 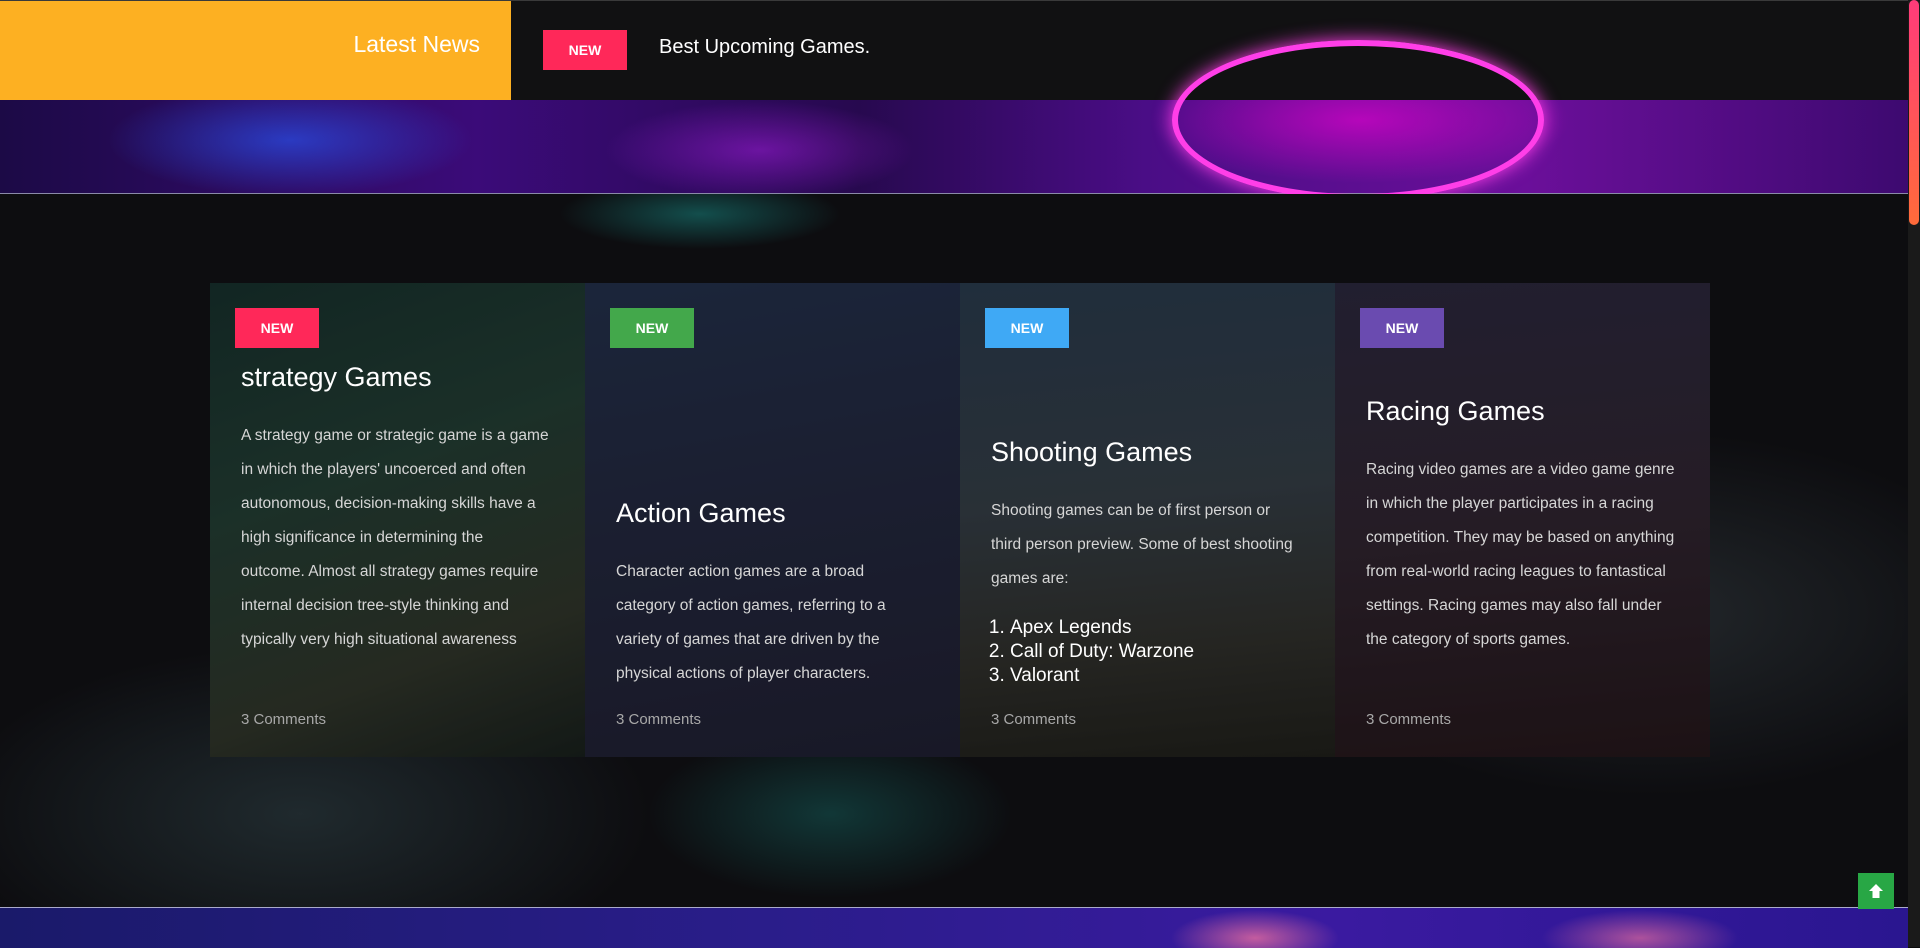 I want to click on ticker-new-badge: NEW, so click(x=585, y=50).